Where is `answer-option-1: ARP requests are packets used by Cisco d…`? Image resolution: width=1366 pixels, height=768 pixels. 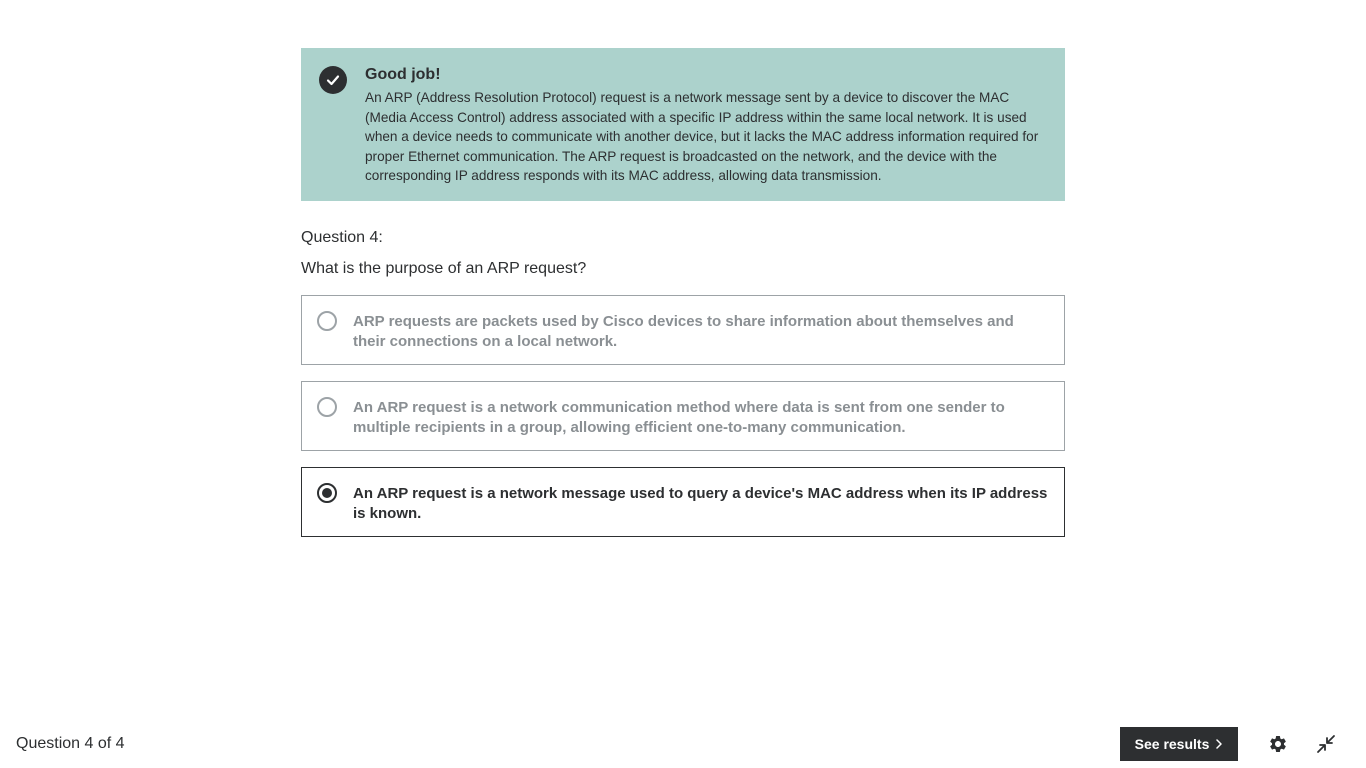
answer-option-1: ARP requests are packets used by Cisco d… is located at coordinates (683, 330).